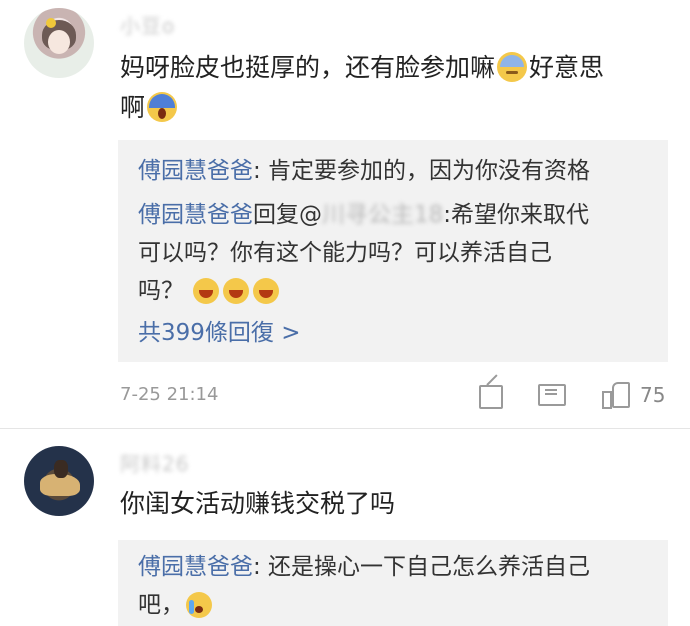  I want to click on comment-text: 你闺女活动赚钱交税了吗, so click(258, 503).